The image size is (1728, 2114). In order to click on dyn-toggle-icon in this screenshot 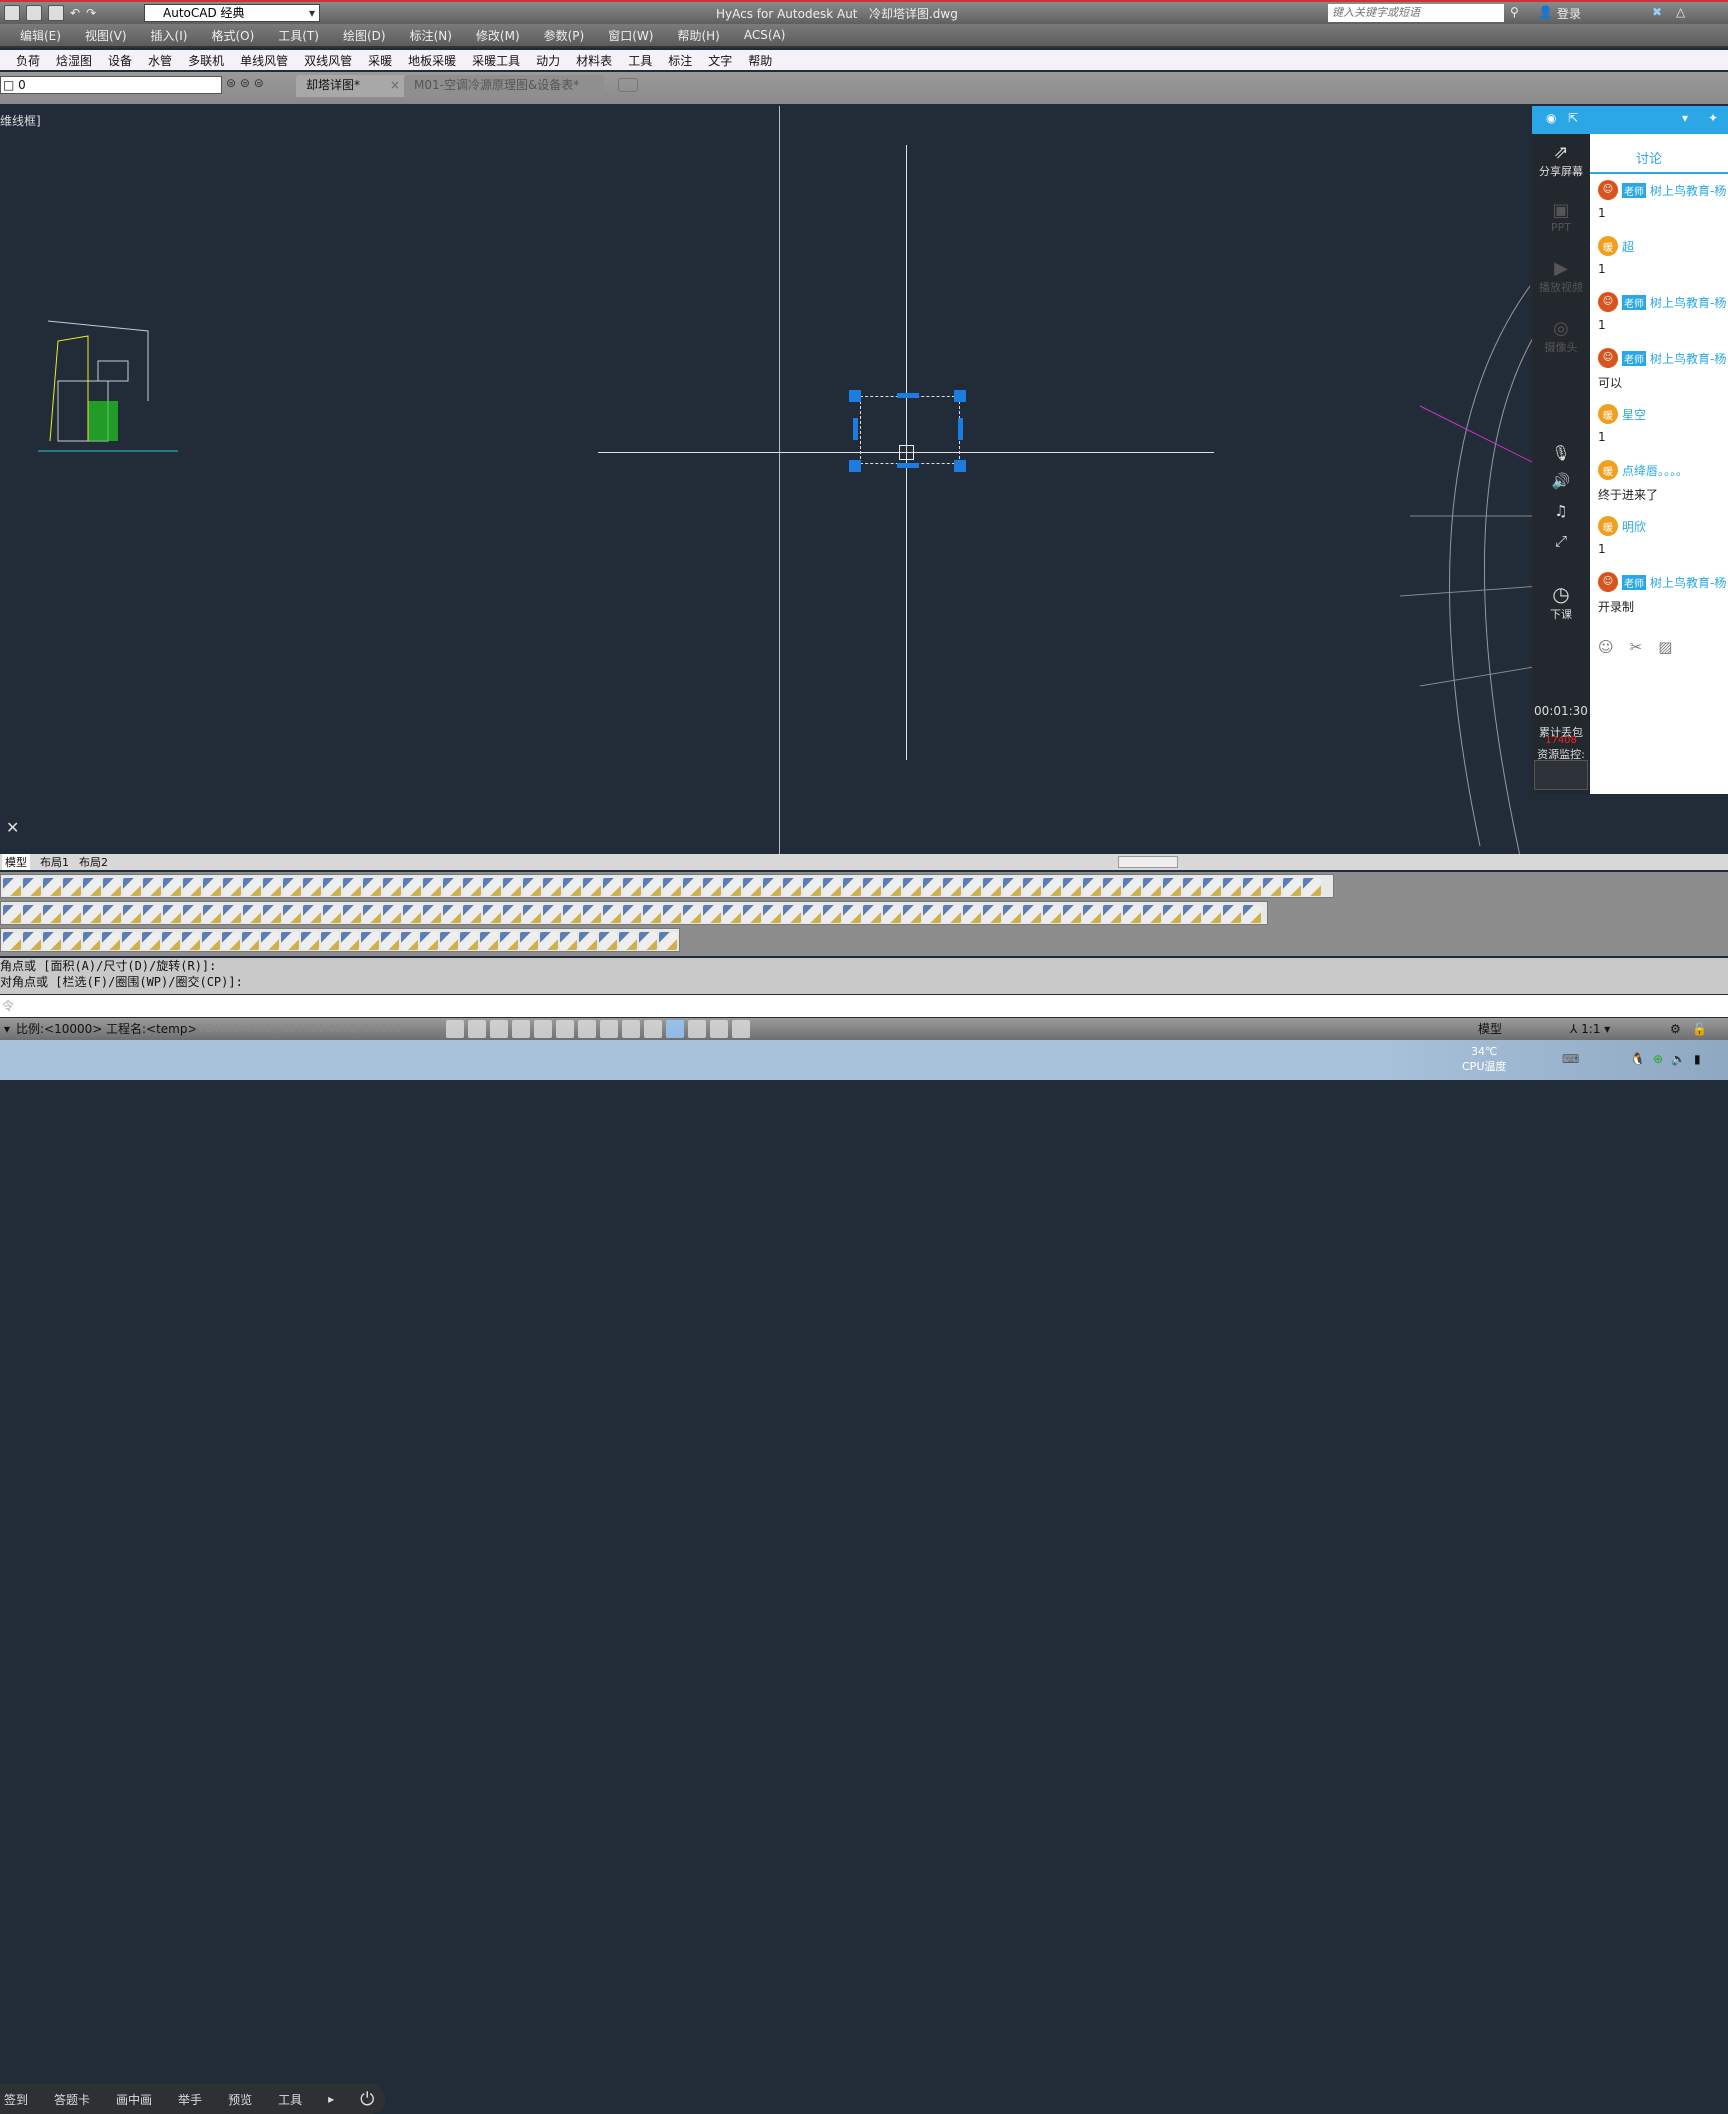, I will do `click(609, 1029)`.